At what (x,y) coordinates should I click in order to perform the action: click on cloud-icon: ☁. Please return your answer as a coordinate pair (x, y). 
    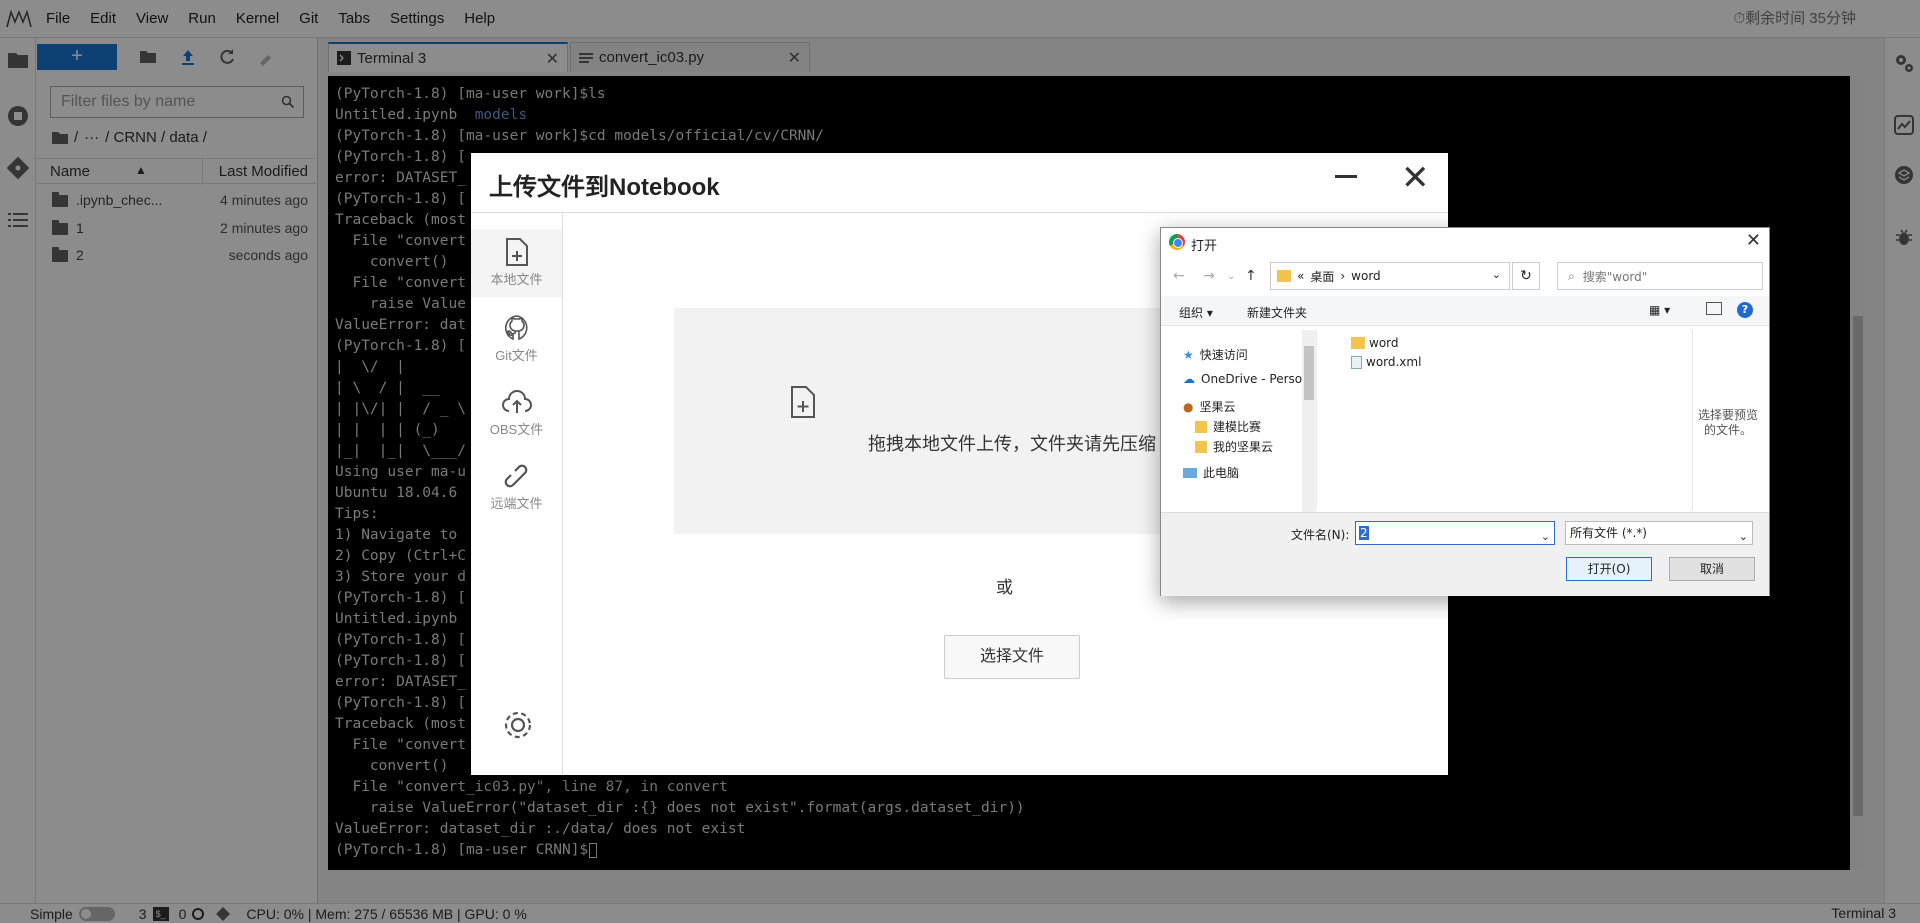
    Looking at the image, I should click on (1189, 379).